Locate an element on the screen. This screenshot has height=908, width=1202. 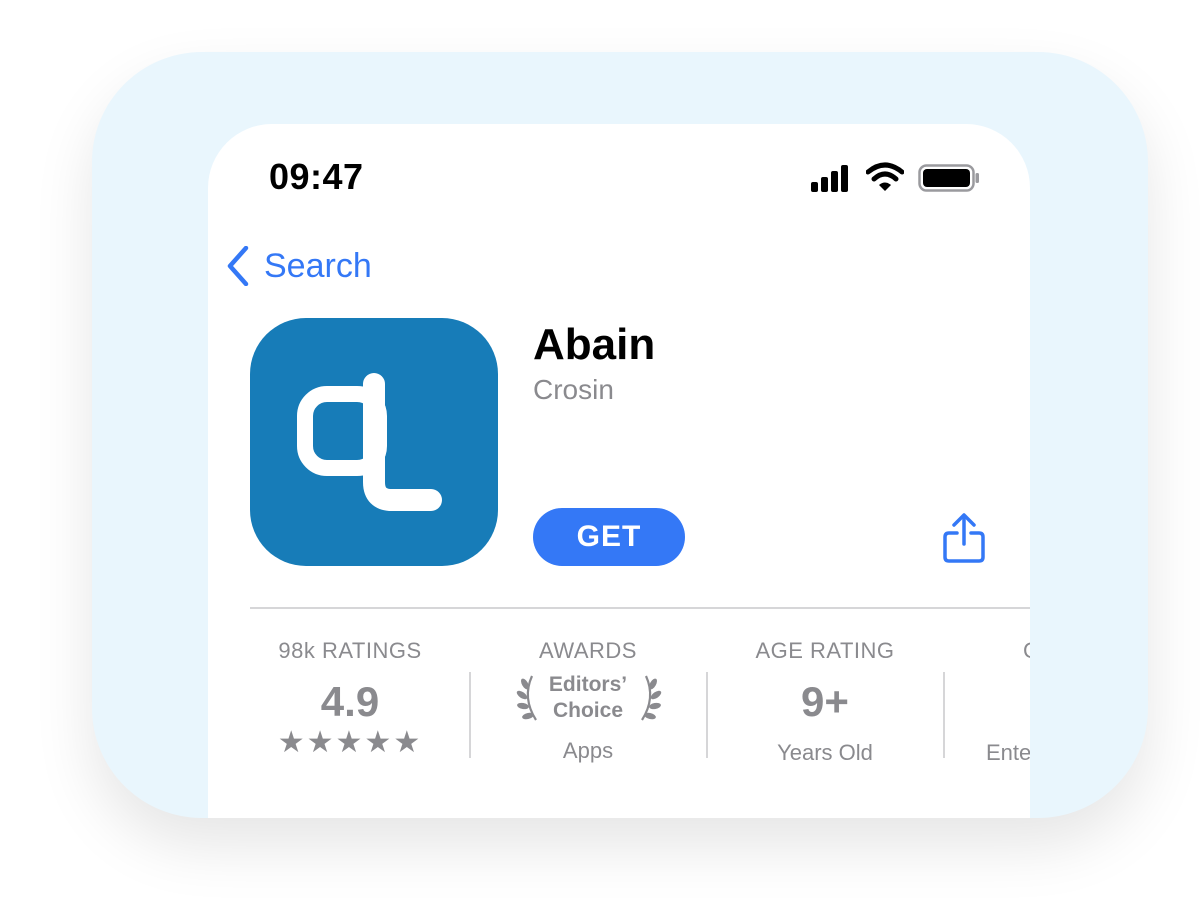
app-icon is located at coordinates (374, 442).